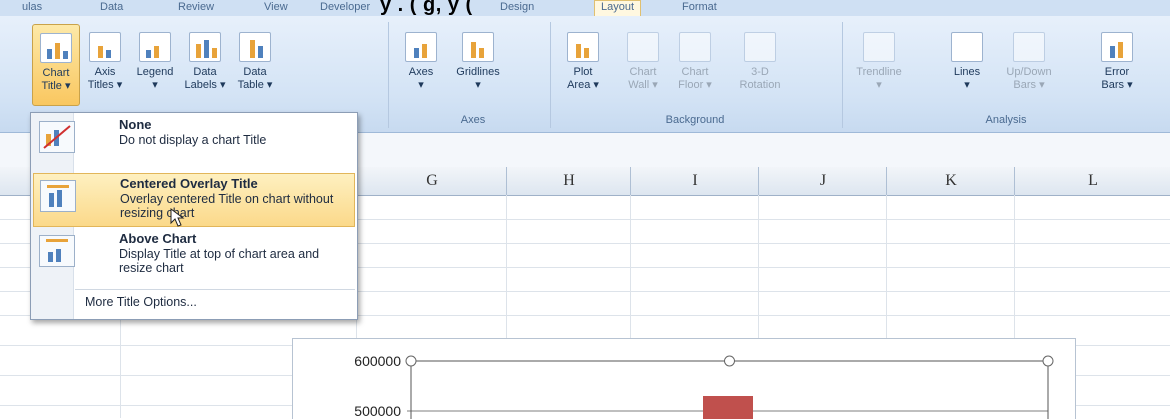  Describe the element at coordinates (967, 47) in the screenshot. I see `lines-icon` at that location.